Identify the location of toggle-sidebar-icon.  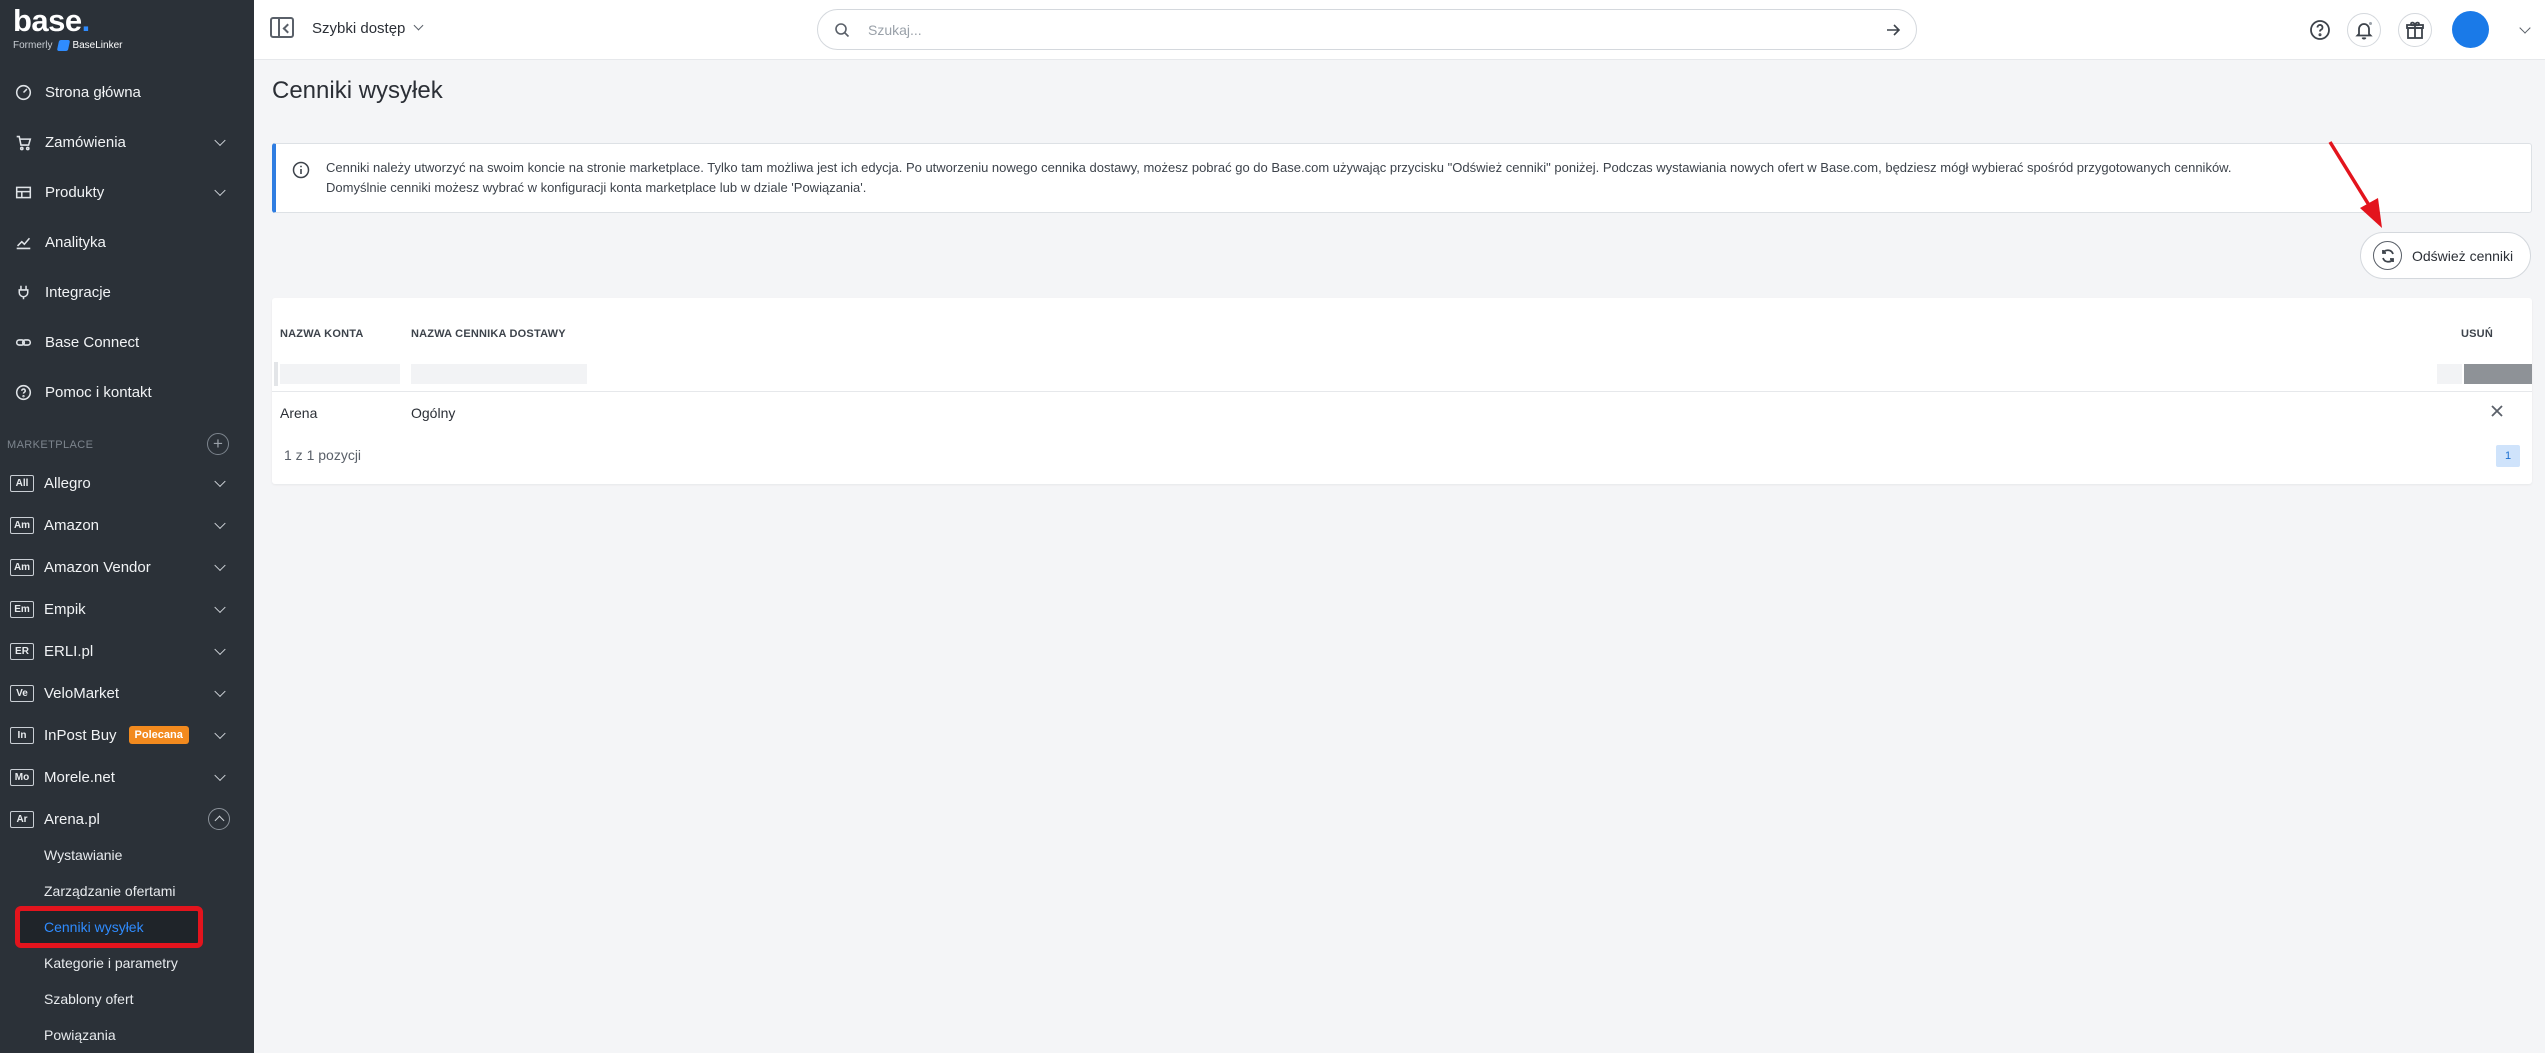
(282, 27).